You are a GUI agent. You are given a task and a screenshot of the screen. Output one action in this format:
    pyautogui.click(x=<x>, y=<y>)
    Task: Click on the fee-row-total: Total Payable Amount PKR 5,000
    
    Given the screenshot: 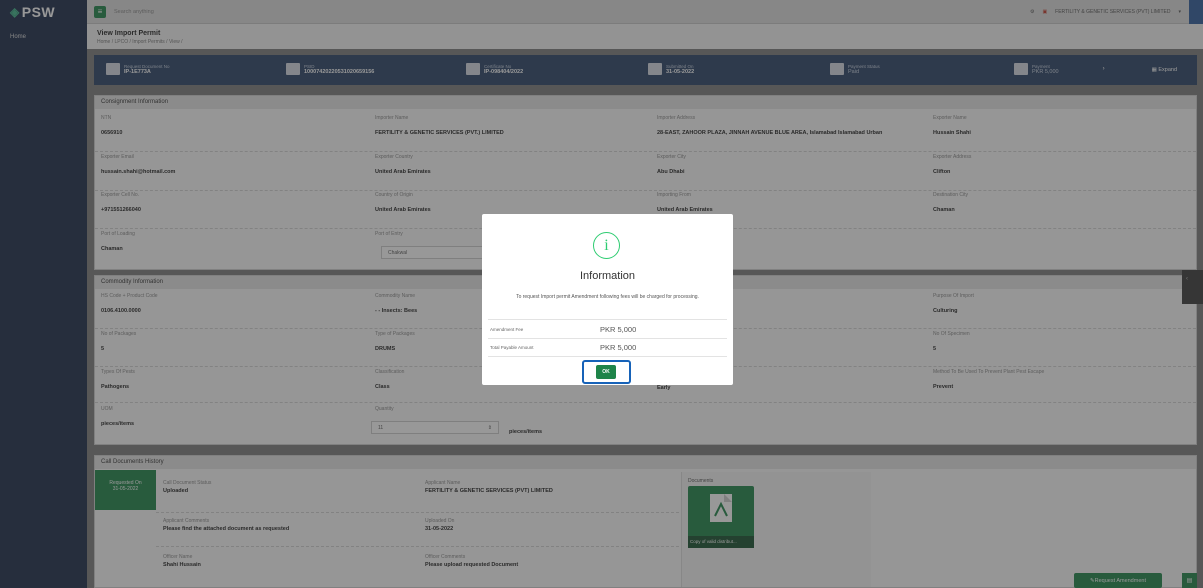 What is the action you would take?
    pyautogui.click(x=607, y=347)
    